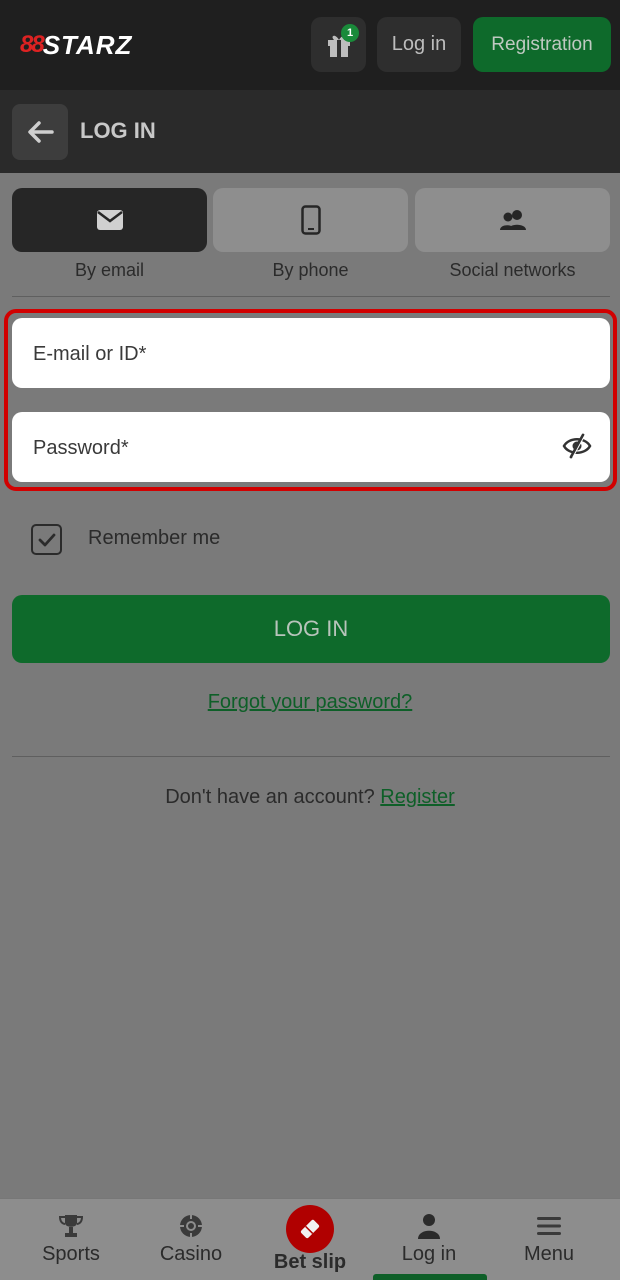 Image resolution: width=620 pixels, height=1280 pixels. What do you see at coordinates (71, 1226) in the screenshot?
I see `trophy-icon` at bounding box center [71, 1226].